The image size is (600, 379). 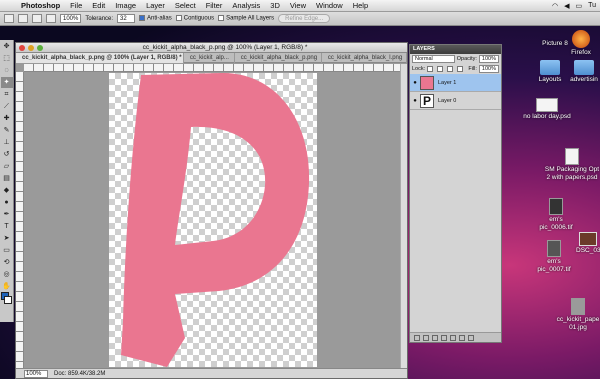 I want to click on tolerance-label: Tolerance:, so click(x=99, y=18).